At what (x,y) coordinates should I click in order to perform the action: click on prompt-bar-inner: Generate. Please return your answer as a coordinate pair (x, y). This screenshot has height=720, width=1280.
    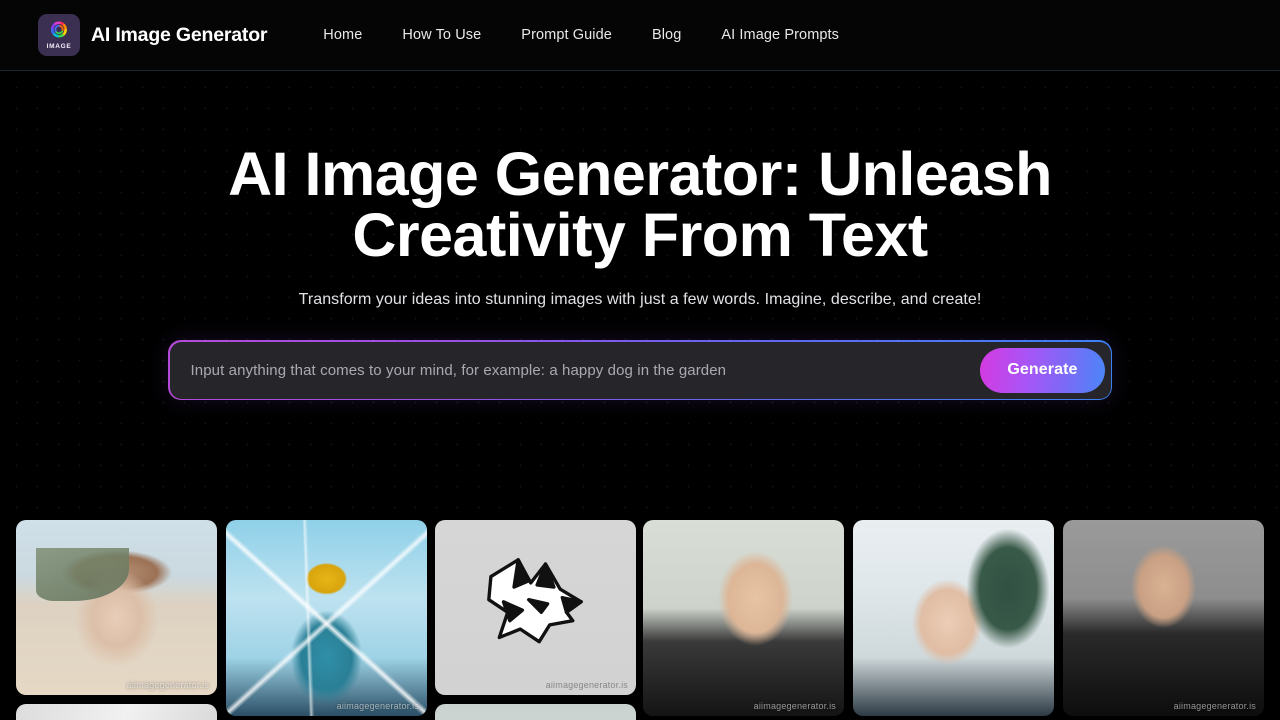
    Looking at the image, I should click on (640, 370).